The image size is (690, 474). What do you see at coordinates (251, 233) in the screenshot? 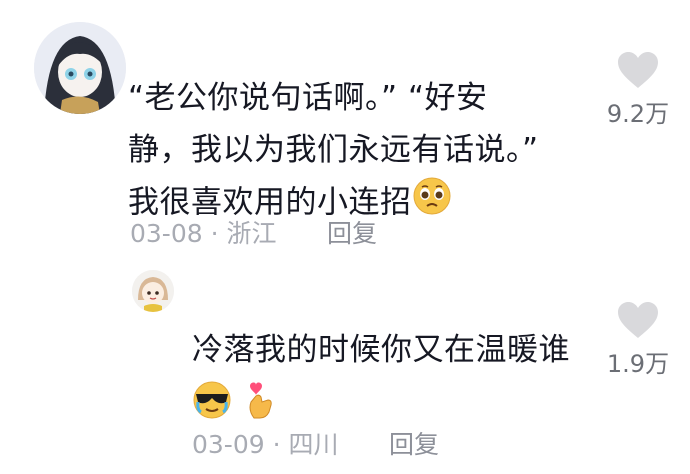
I see `comment-location: 浙江` at bounding box center [251, 233].